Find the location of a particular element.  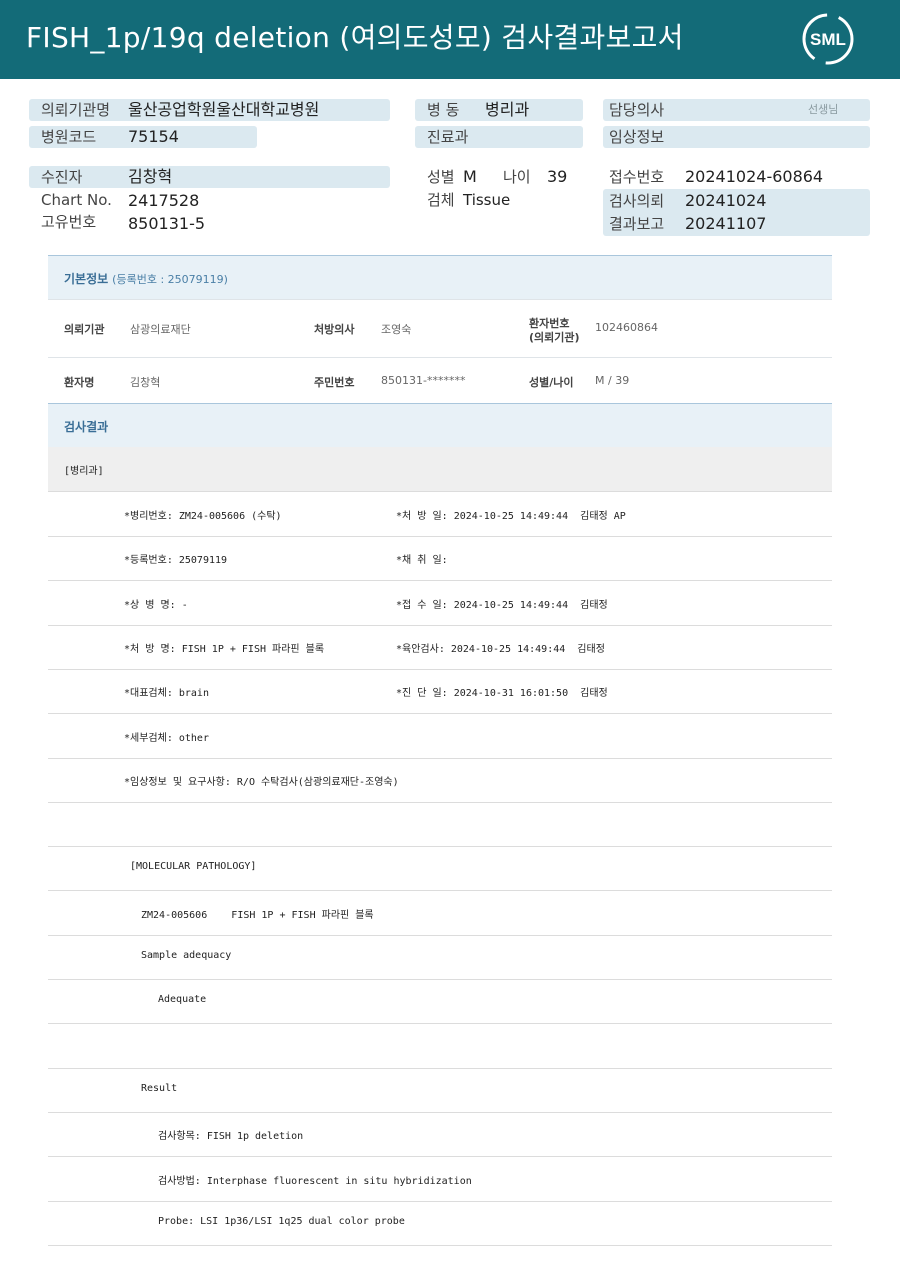

info-row-2: 환자명 김창혁 주민번호 850131-******* 성별/나이 M / 39 is located at coordinates (440, 380).